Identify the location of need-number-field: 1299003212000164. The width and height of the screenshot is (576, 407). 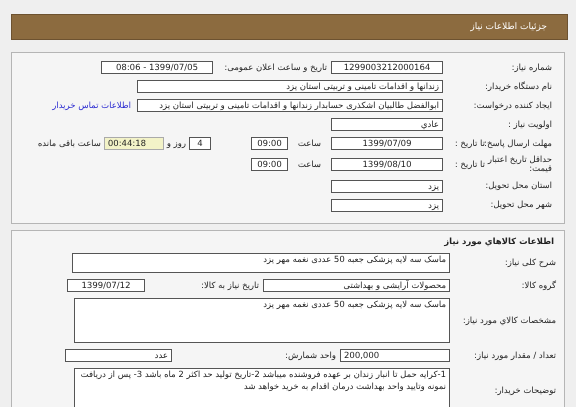
(387, 67).